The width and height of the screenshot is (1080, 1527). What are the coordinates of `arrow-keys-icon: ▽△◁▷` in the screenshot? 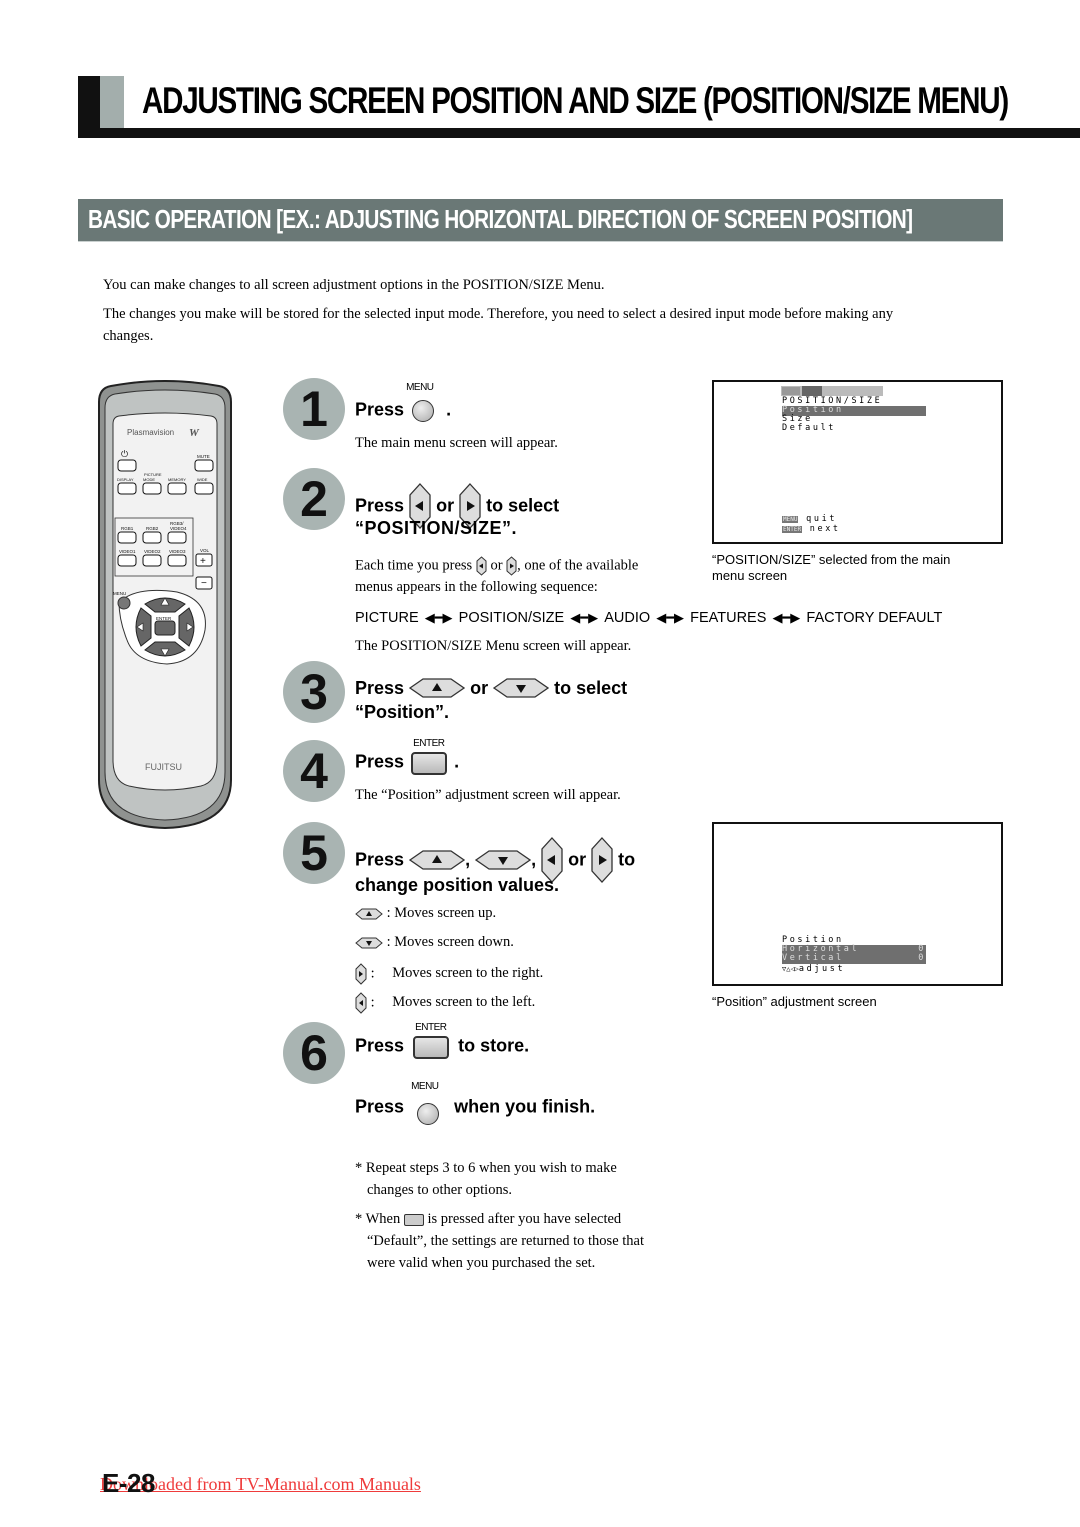 It's located at (790, 969).